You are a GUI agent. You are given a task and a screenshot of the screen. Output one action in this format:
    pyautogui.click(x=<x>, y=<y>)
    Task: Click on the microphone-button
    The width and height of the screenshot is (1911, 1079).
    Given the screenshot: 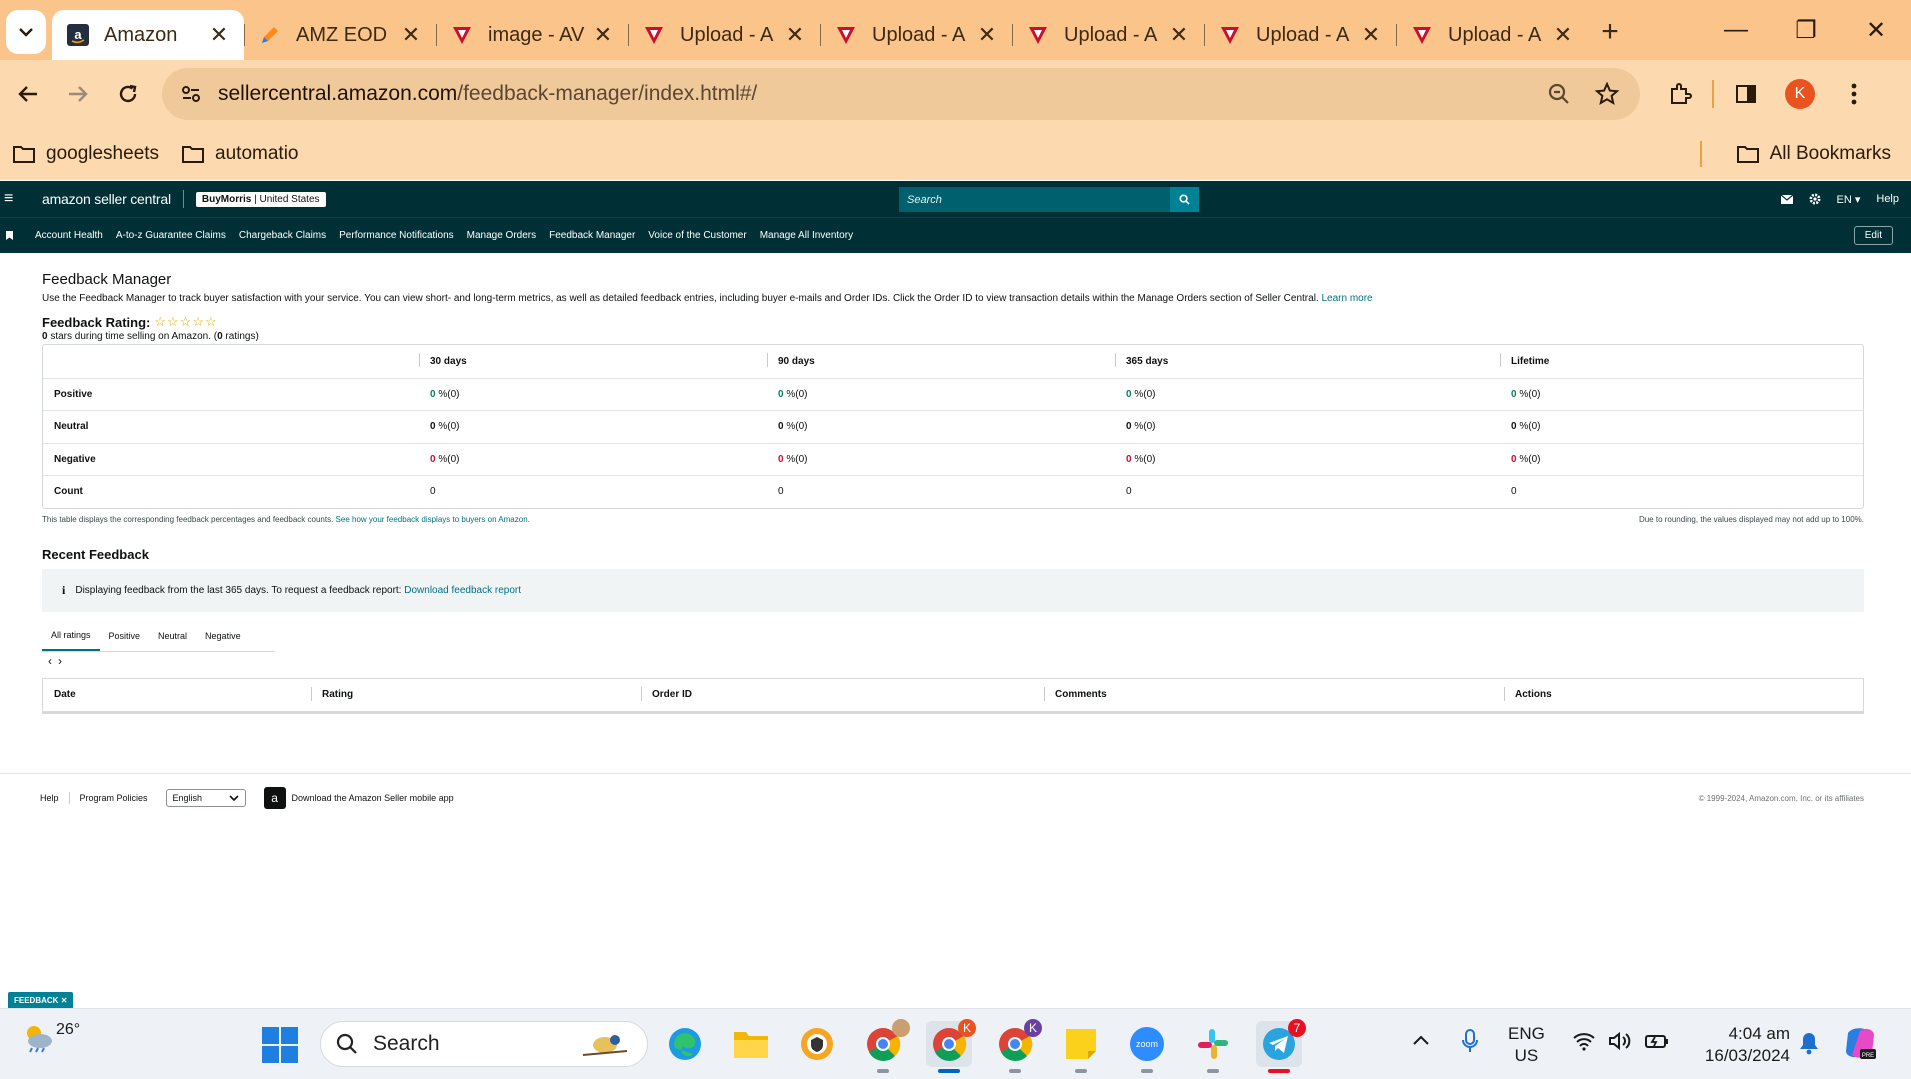 What is the action you would take?
    pyautogui.click(x=1470, y=1043)
    